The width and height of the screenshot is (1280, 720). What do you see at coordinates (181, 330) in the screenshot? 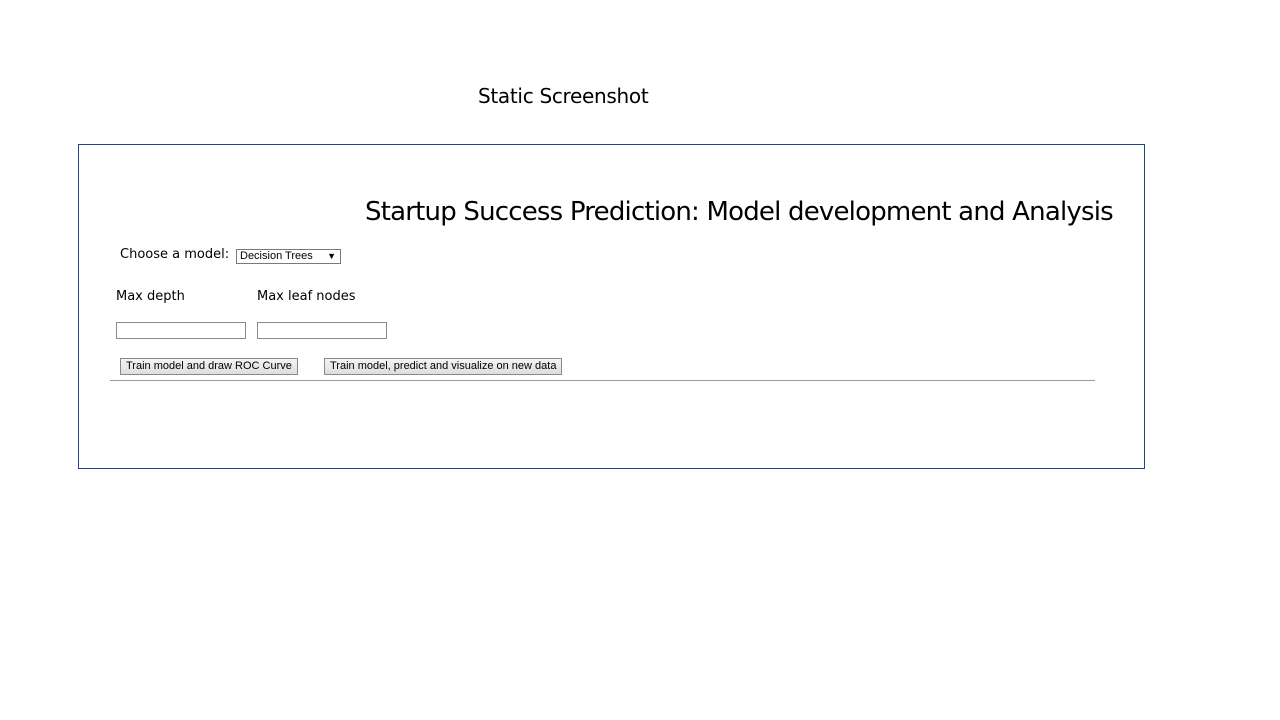
I see `max-depth-input` at bounding box center [181, 330].